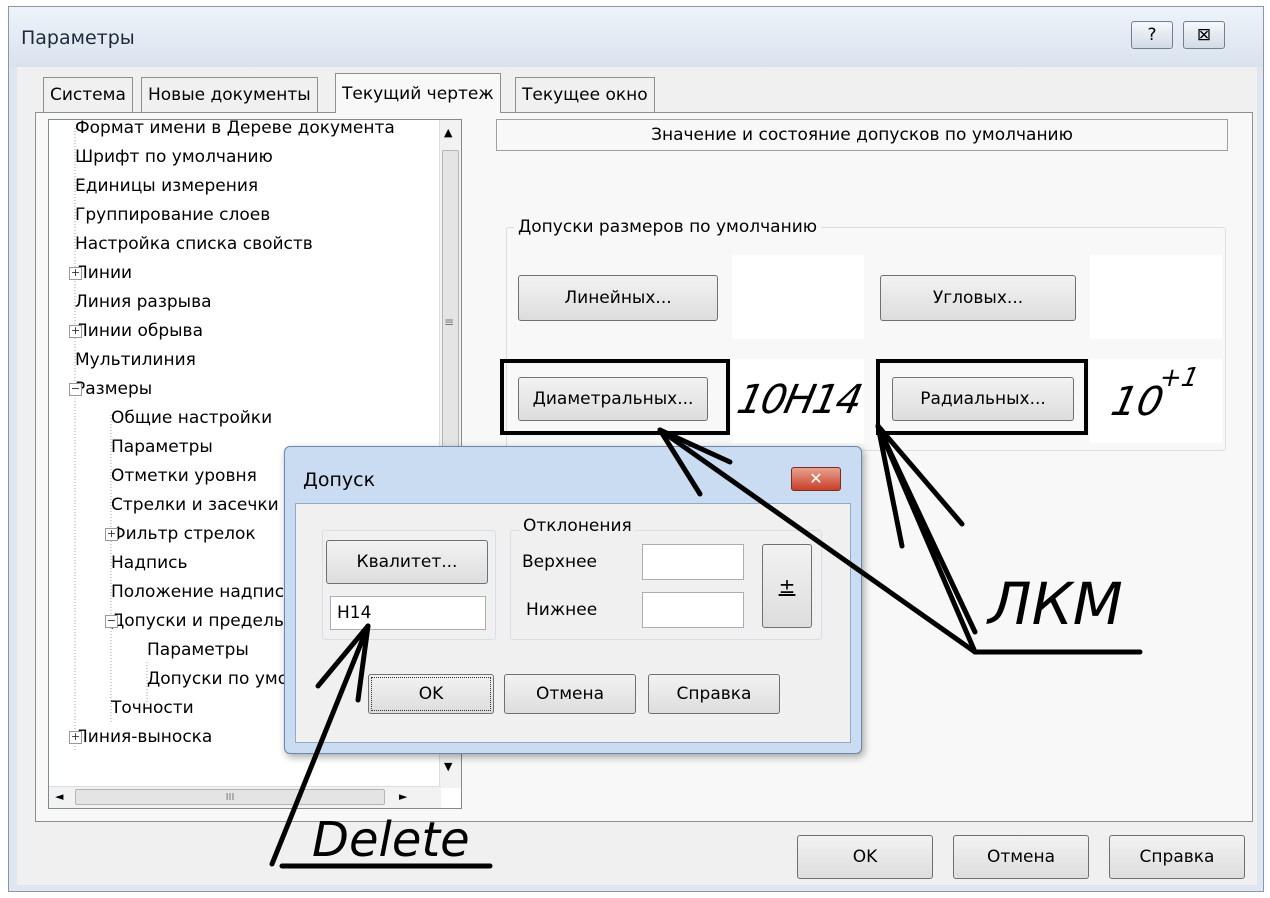  Describe the element at coordinates (714, 694) in the screenshot. I see `dialog-help-button: Справка` at that location.